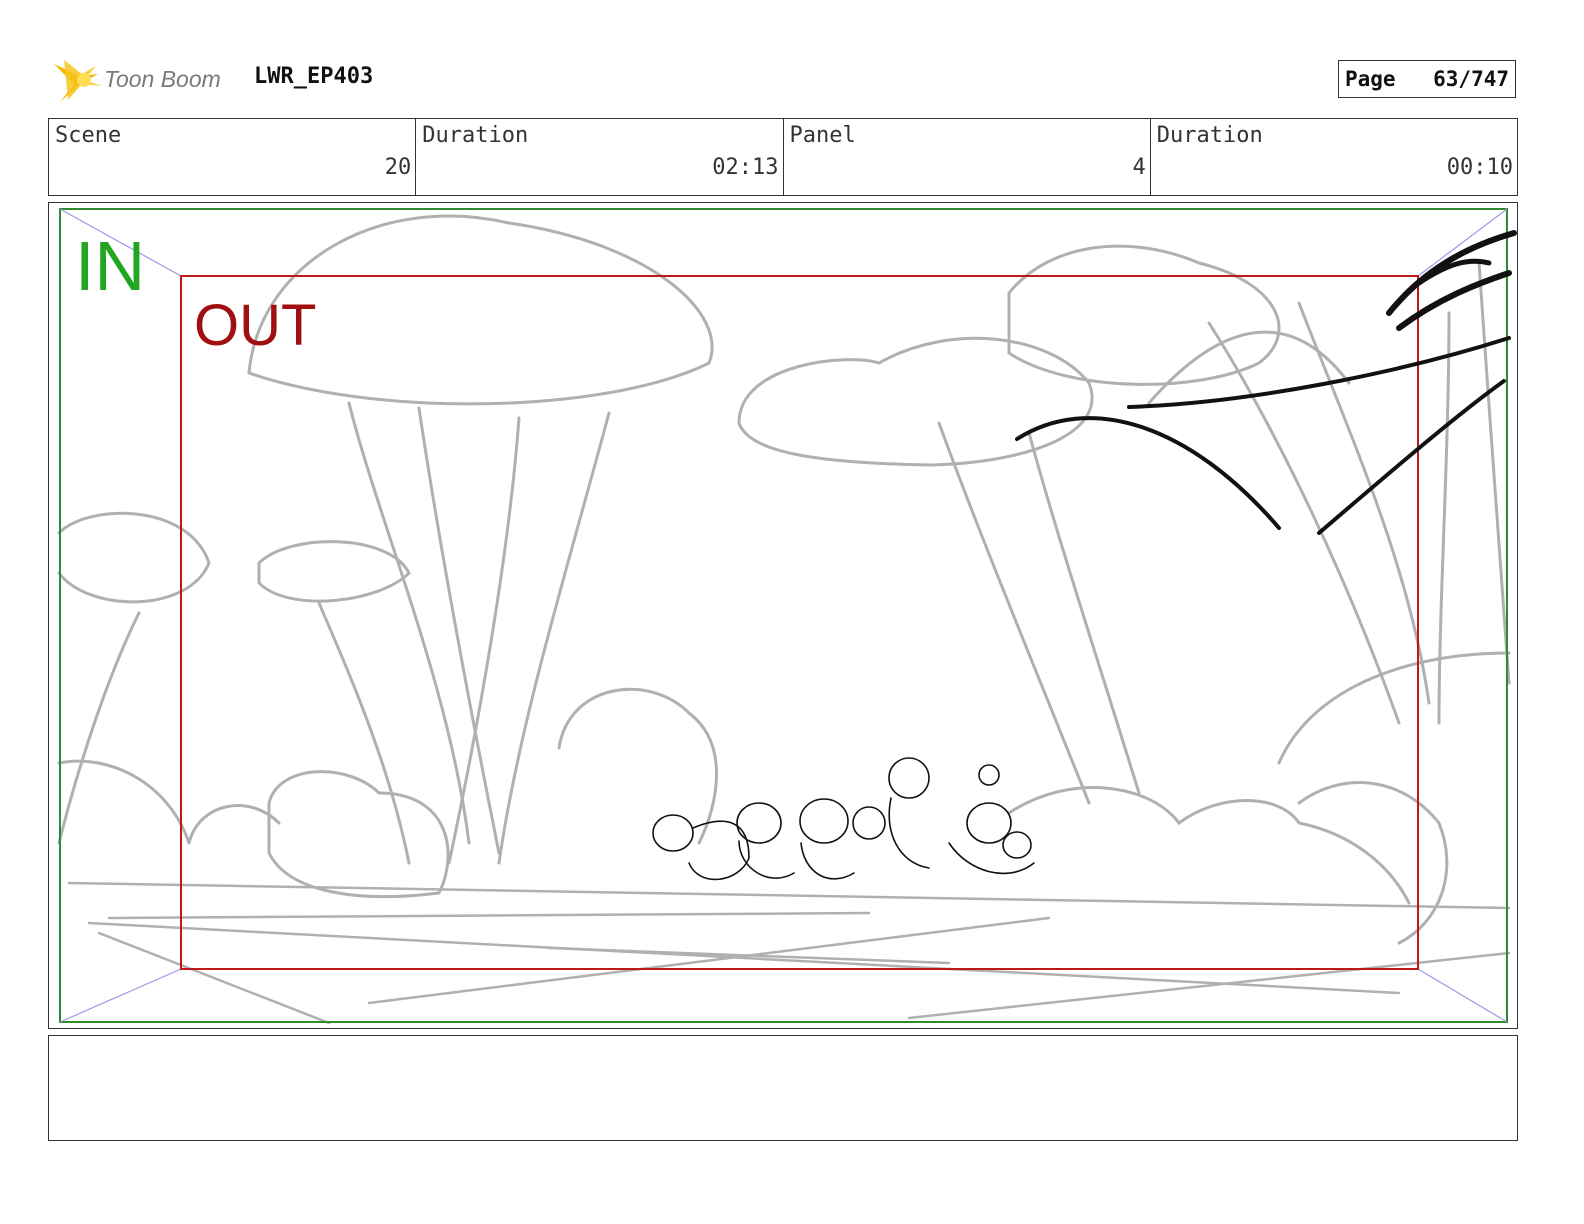  I want to click on logo-text: Toon Boom, so click(162, 79).